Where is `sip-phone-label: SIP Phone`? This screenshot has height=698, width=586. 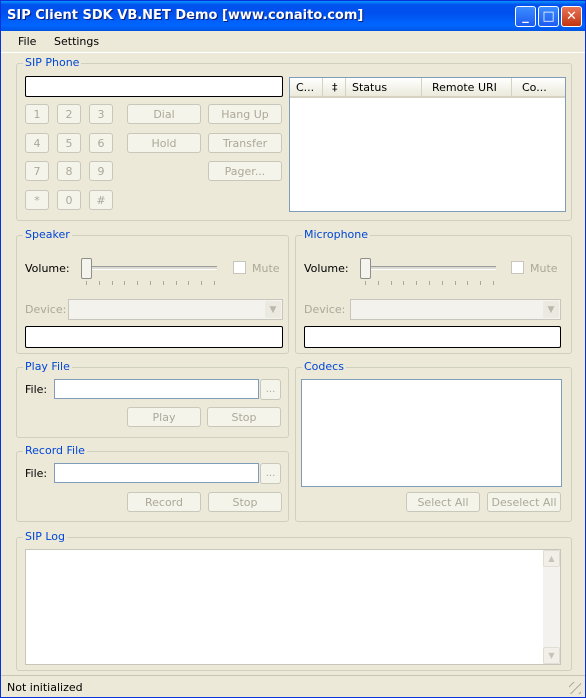 sip-phone-label: SIP Phone is located at coordinates (52, 62).